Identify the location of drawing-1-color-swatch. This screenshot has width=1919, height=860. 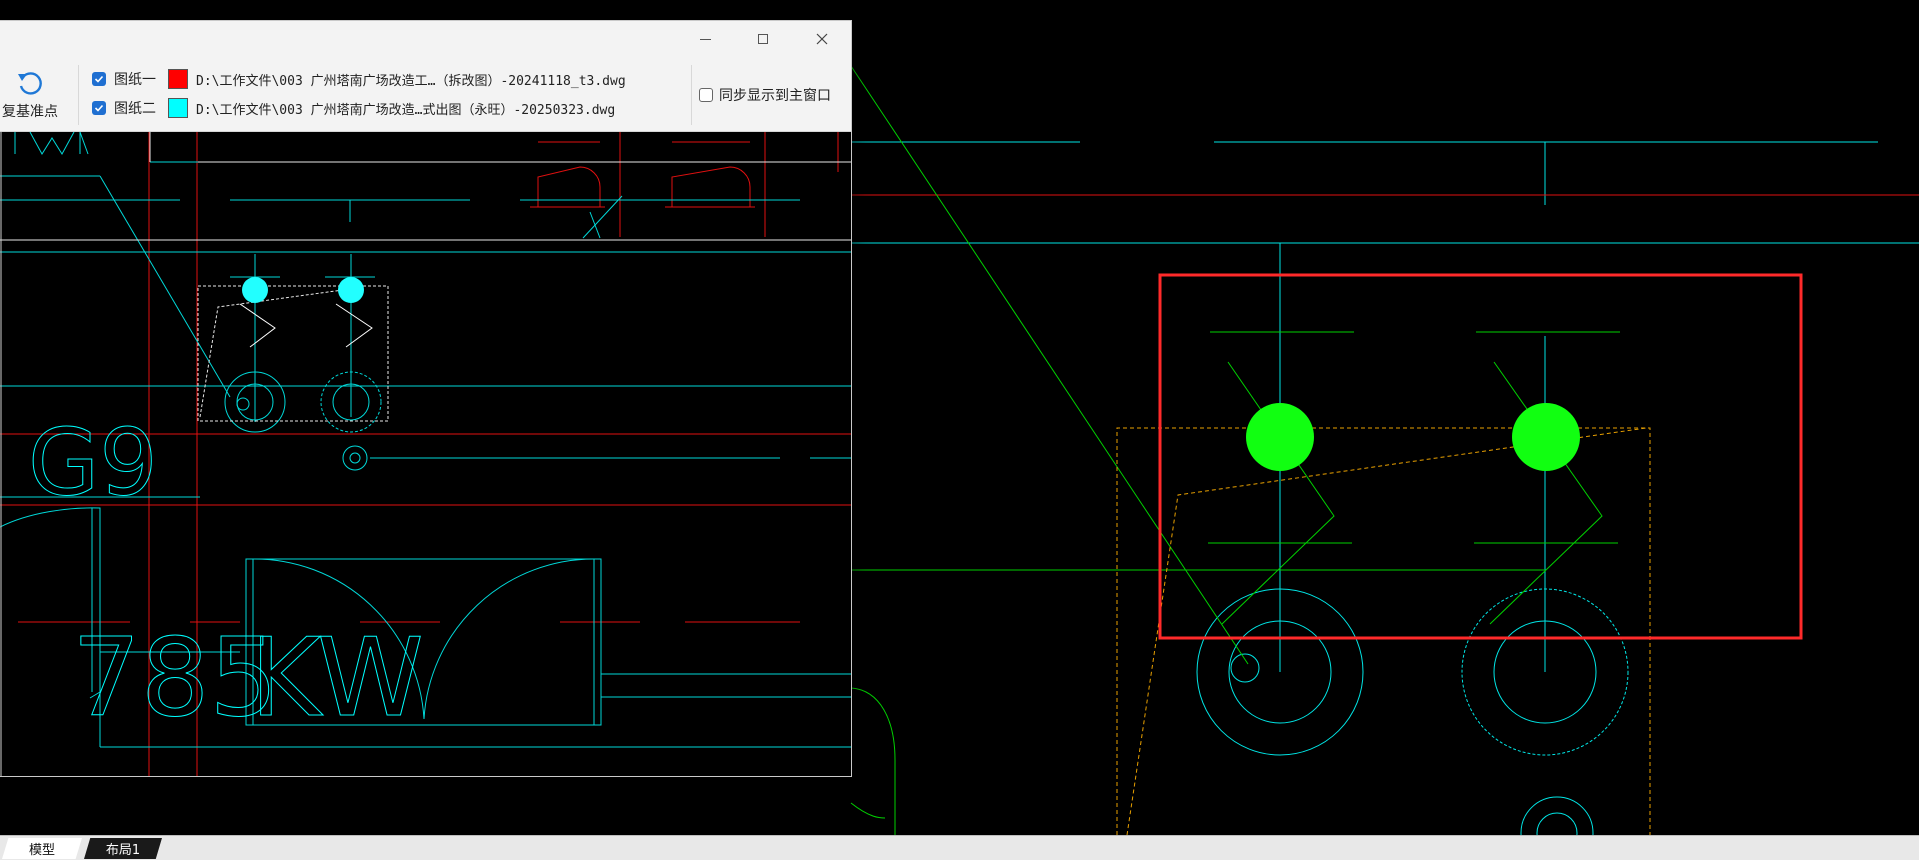
(178, 79).